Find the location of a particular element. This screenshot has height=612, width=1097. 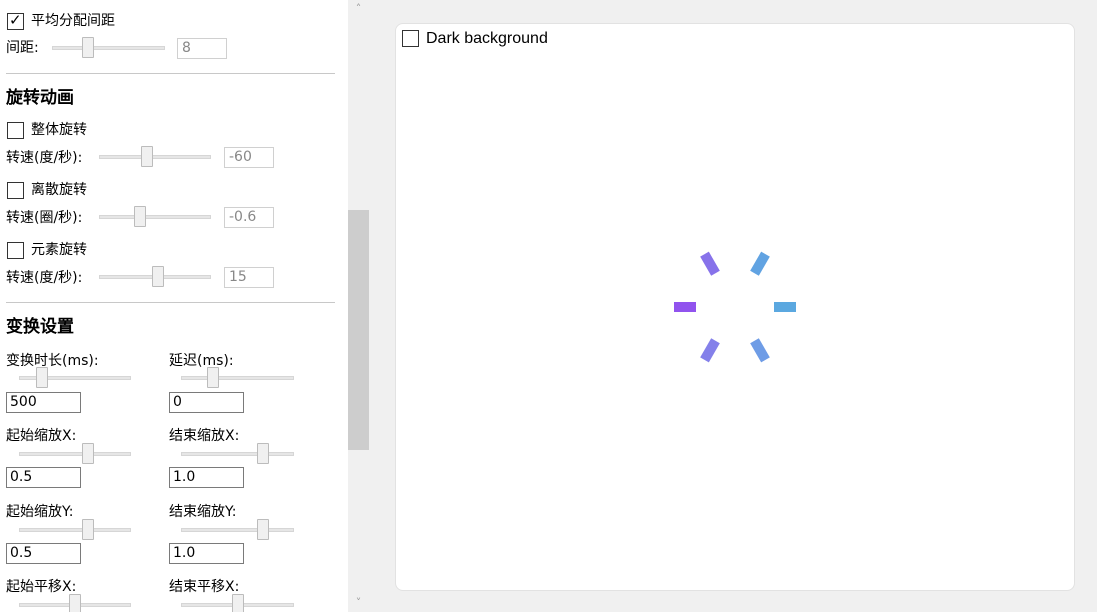

even-spacing-label: 平均分配间距 is located at coordinates (73, 21).